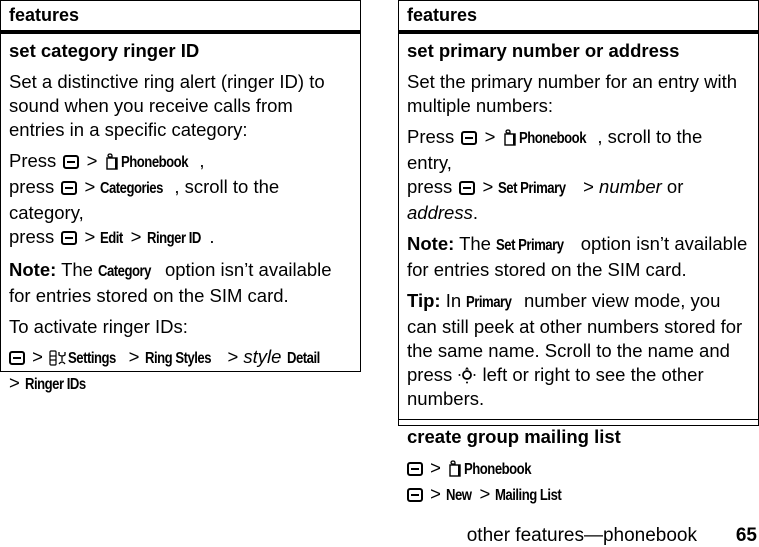  I want to click on activate-text: To activate ringer IDs:, so click(98, 326).